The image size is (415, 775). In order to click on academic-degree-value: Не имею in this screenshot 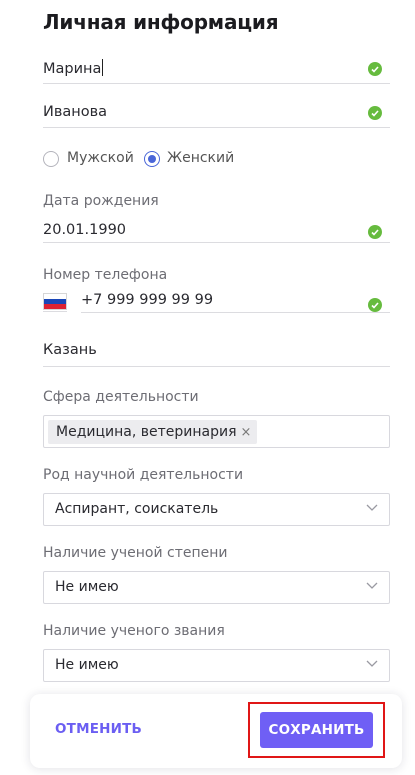, I will do `click(87, 587)`.